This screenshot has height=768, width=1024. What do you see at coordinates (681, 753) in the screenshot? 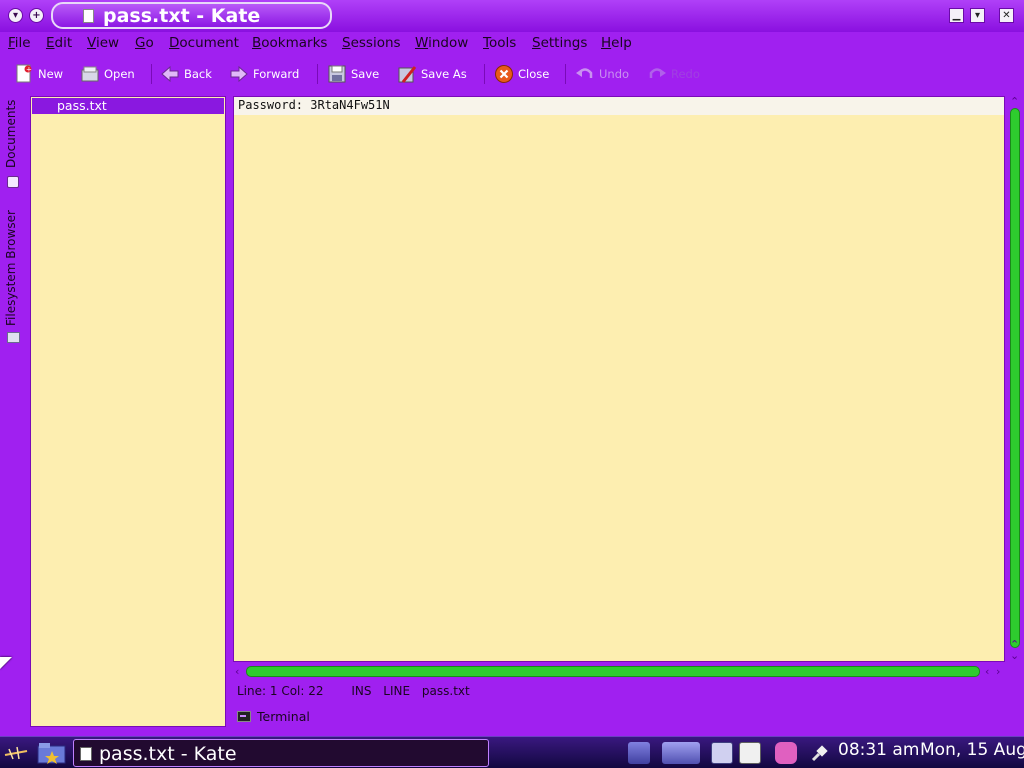
I see `desktop-pager-icon` at bounding box center [681, 753].